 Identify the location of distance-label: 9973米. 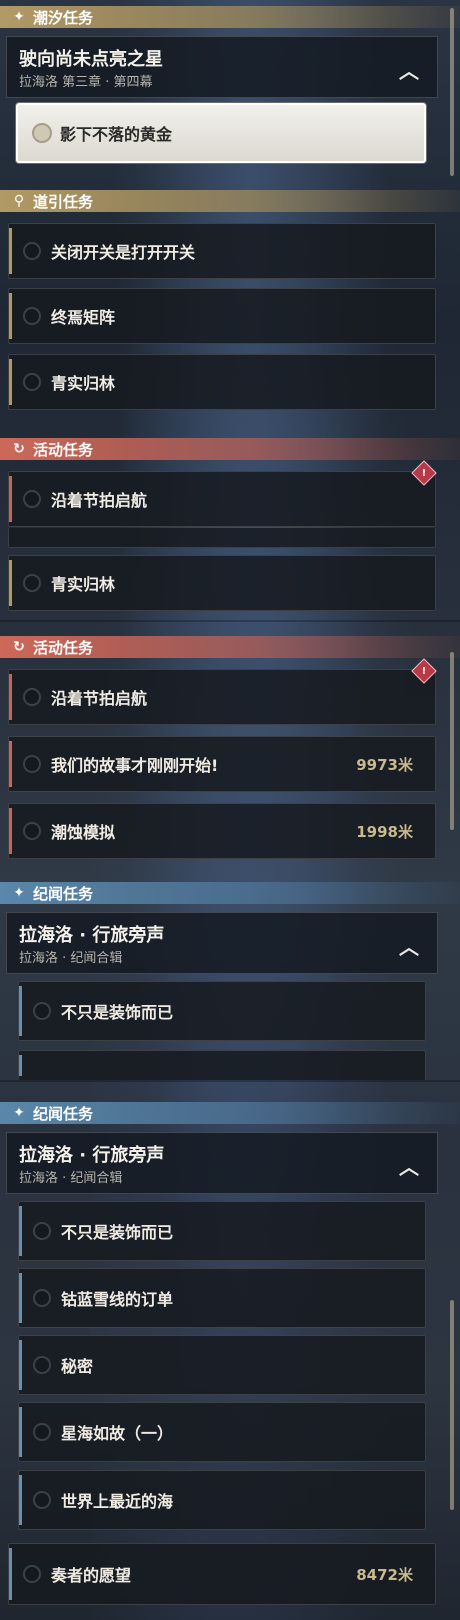
(384, 764).